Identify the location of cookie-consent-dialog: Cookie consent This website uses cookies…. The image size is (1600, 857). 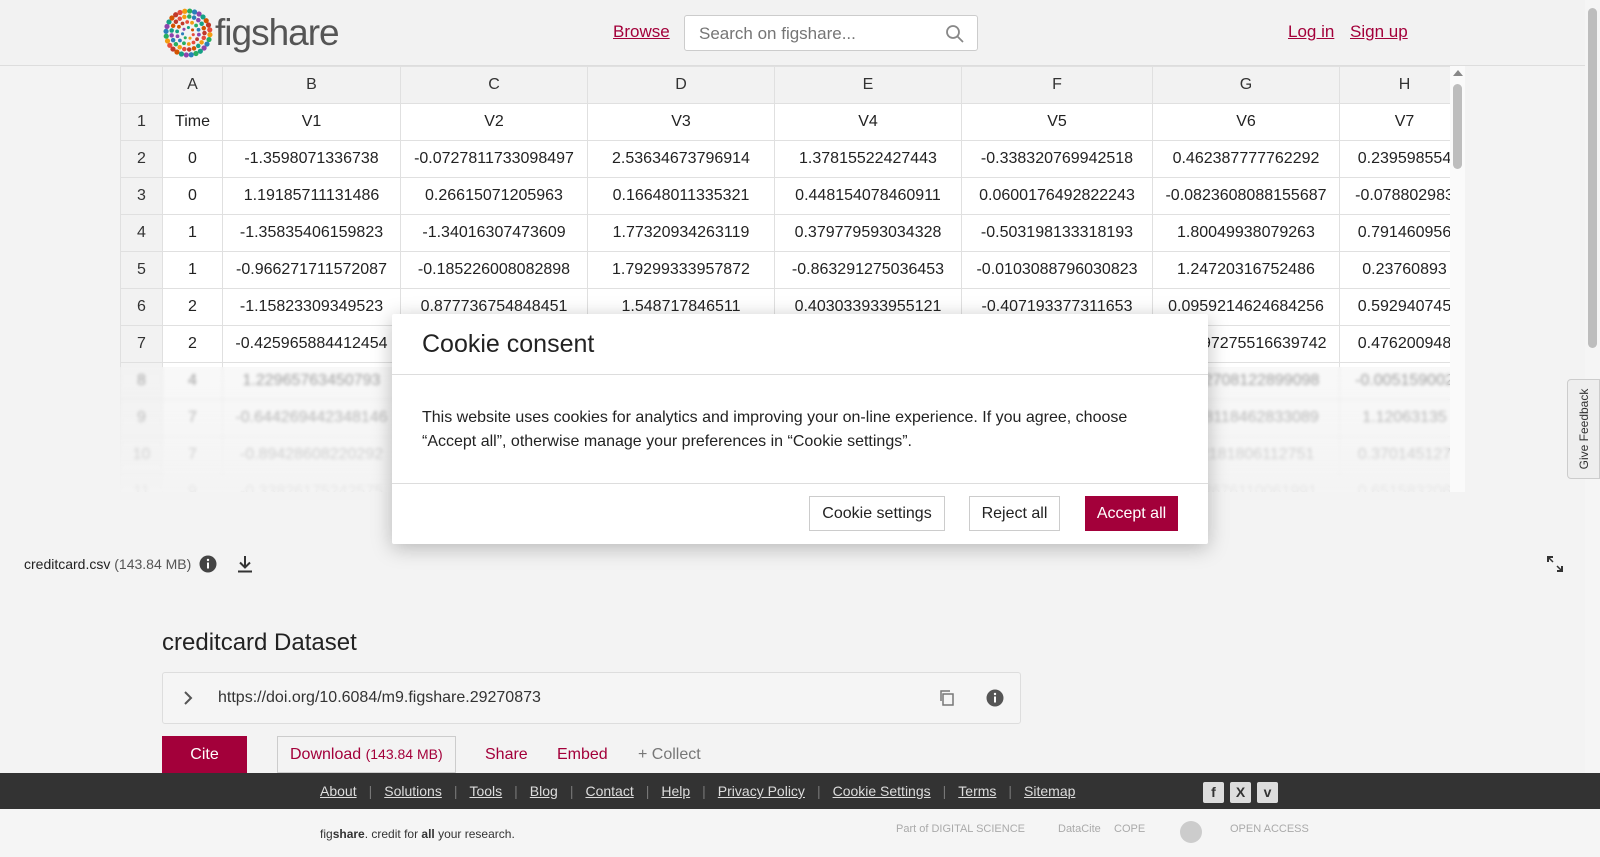
(800, 429).